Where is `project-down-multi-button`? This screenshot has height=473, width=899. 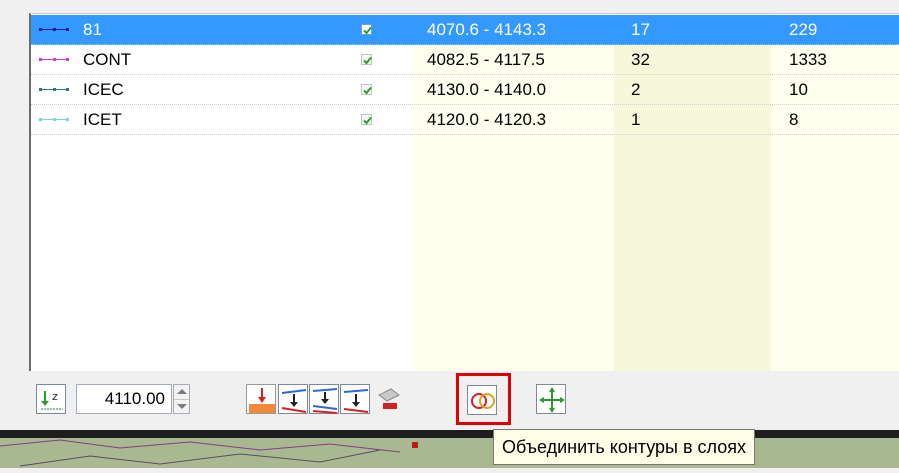 project-down-multi-button is located at coordinates (324, 399).